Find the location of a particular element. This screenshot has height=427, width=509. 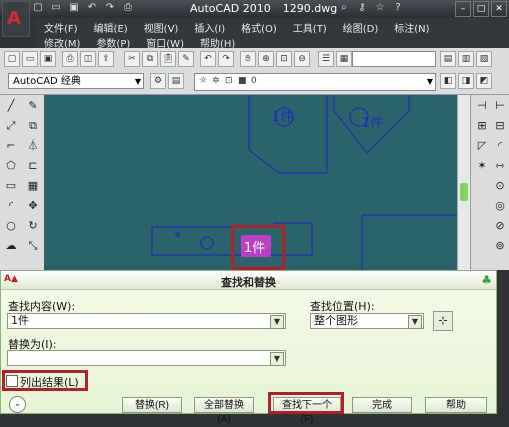

mirror-icon: ⏃ is located at coordinates (33, 146).